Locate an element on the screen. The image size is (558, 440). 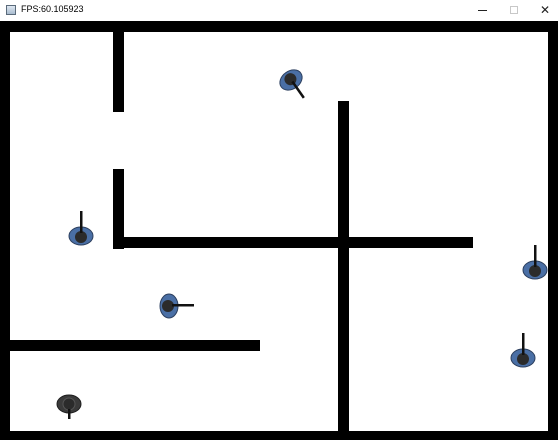
close-button: ✕ is located at coordinates (543, 10).